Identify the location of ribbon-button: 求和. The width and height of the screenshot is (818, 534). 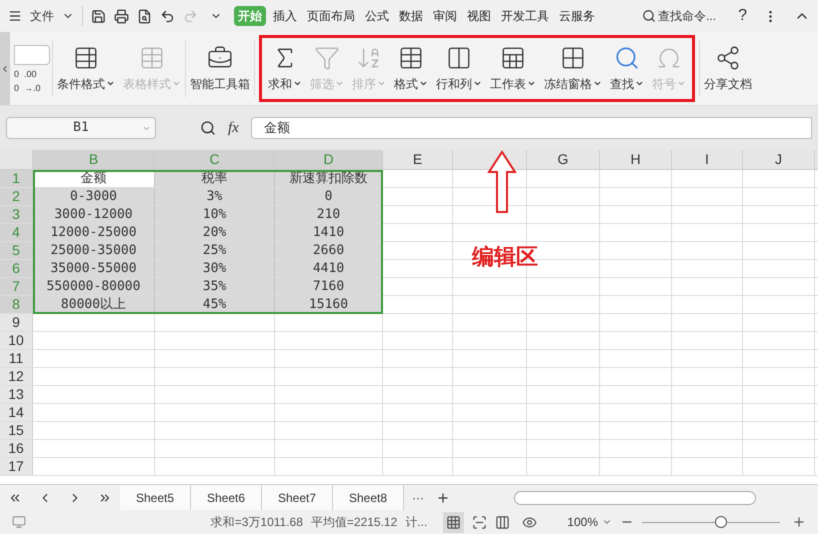
(285, 68).